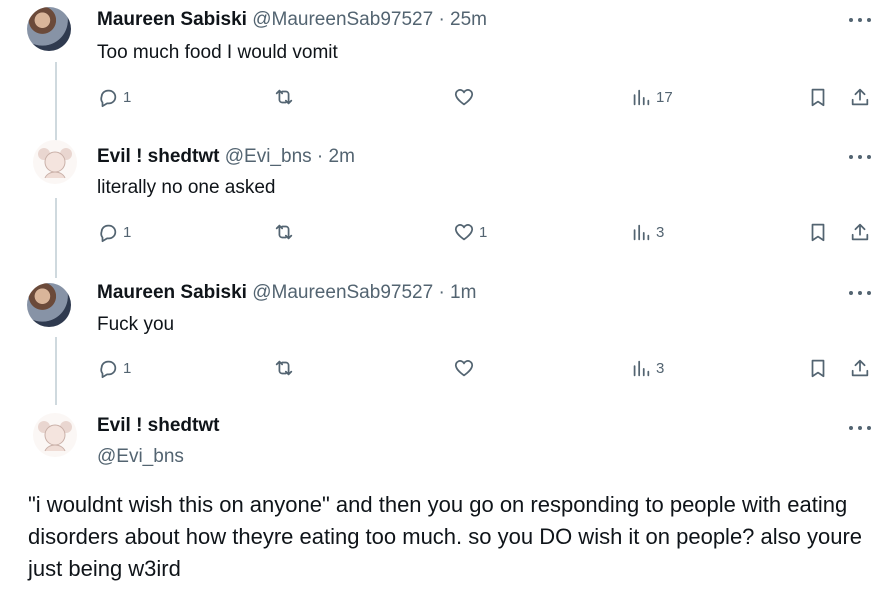  What do you see at coordinates (342, 156) in the screenshot?
I see `timestamp: 2m` at bounding box center [342, 156].